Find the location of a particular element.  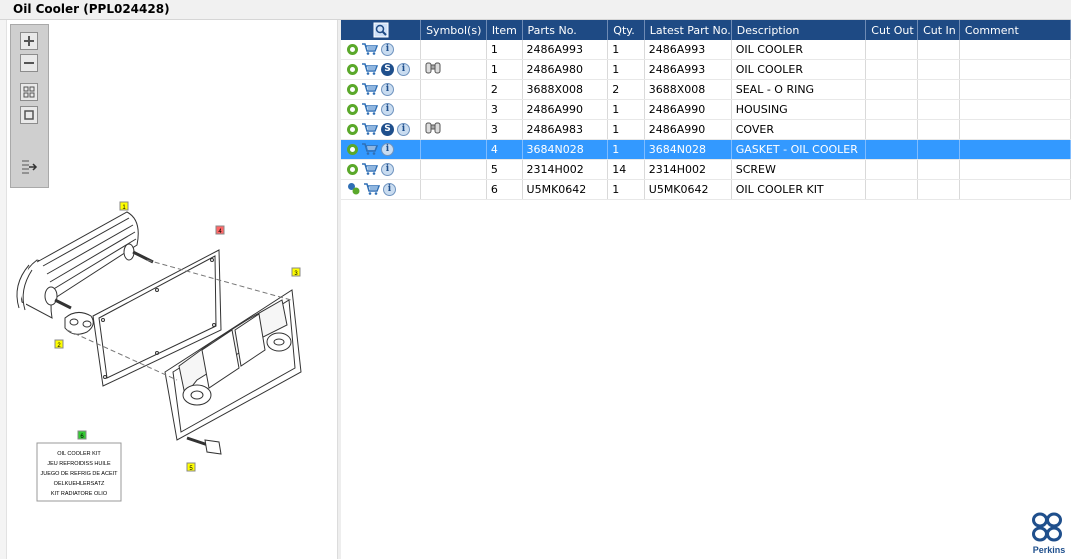

gears-icon is located at coordinates (353, 190).